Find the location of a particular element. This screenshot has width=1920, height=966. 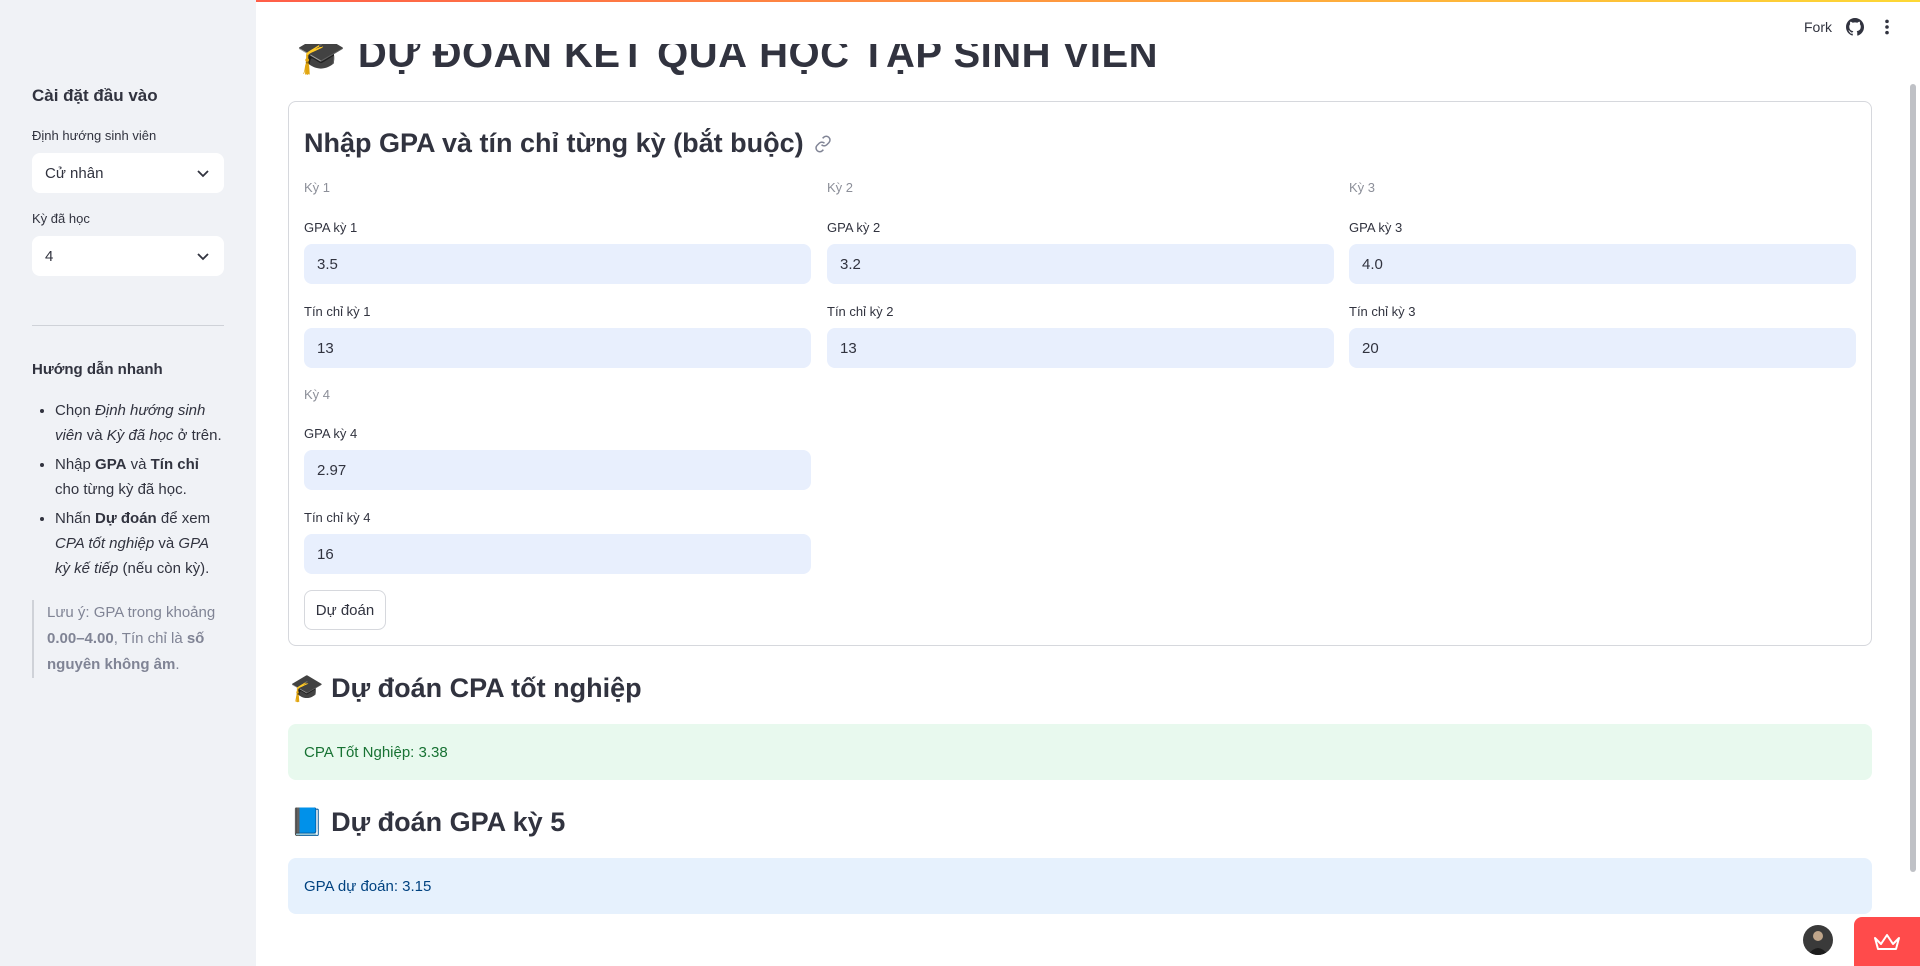

semester-heading: Kỳ 1 is located at coordinates (317, 187).